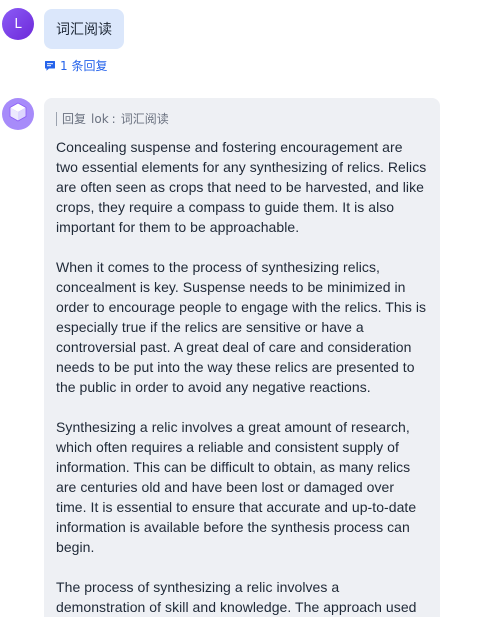 The image size is (502, 617). I want to click on user-avatar: L, so click(18, 24).